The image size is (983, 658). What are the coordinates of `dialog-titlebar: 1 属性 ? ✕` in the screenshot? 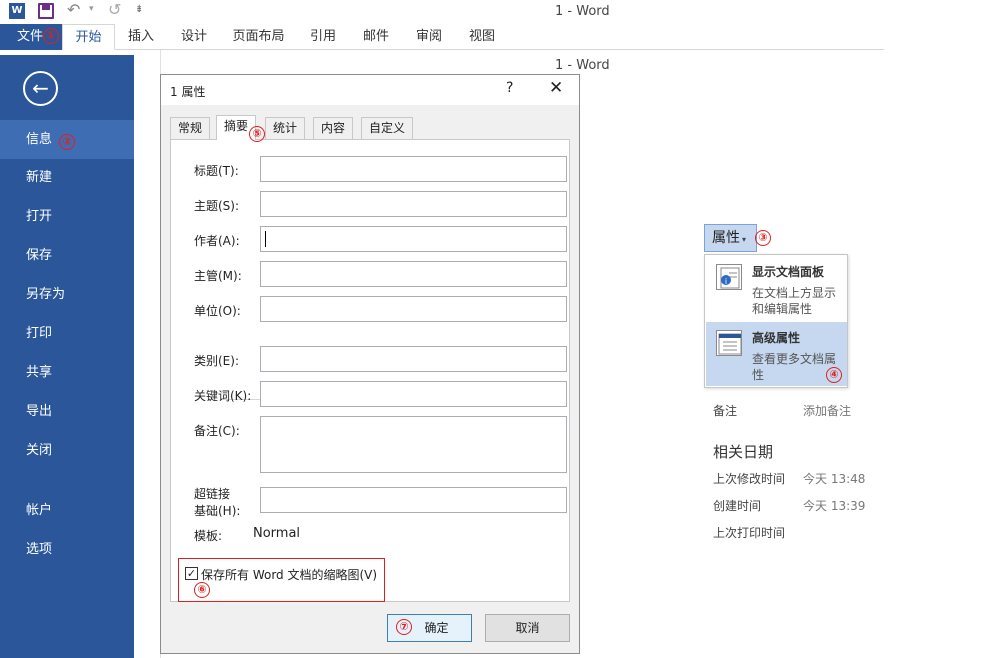 It's located at (370, 90).